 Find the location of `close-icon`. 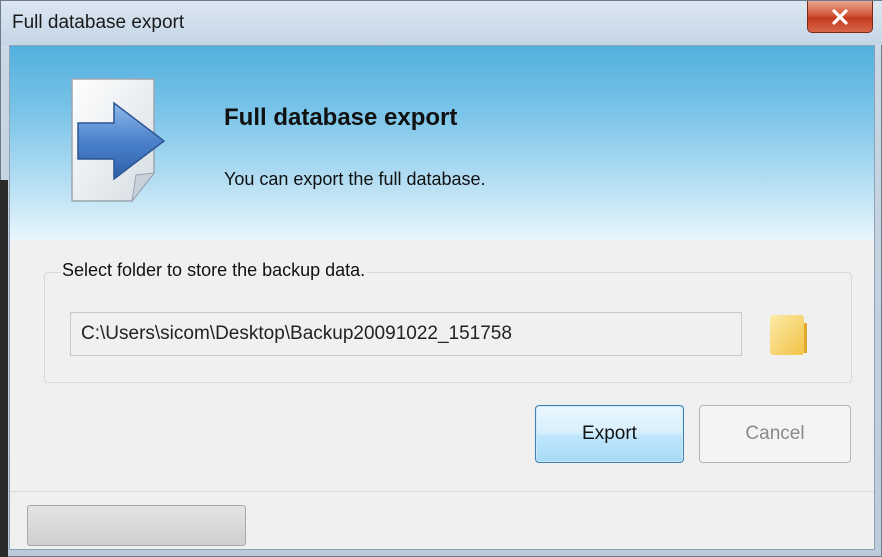

close-icon is located at coordinates (840, 16).